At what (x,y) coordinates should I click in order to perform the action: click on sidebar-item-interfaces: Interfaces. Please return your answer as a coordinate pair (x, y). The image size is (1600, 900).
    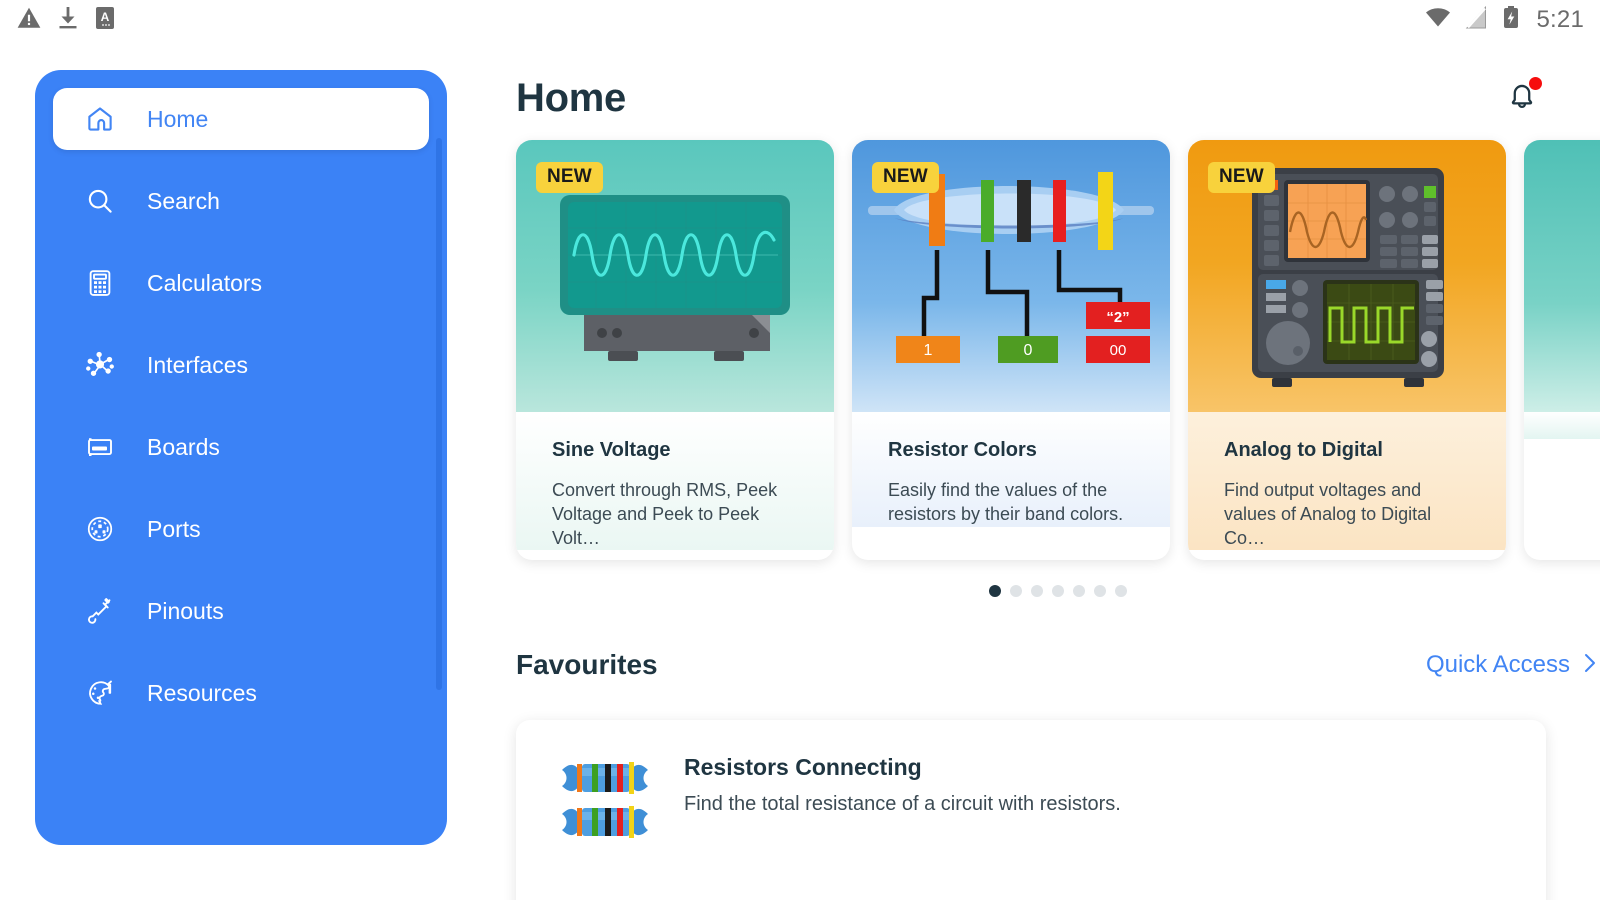
    Looking at the image, I should click on (241, 365).